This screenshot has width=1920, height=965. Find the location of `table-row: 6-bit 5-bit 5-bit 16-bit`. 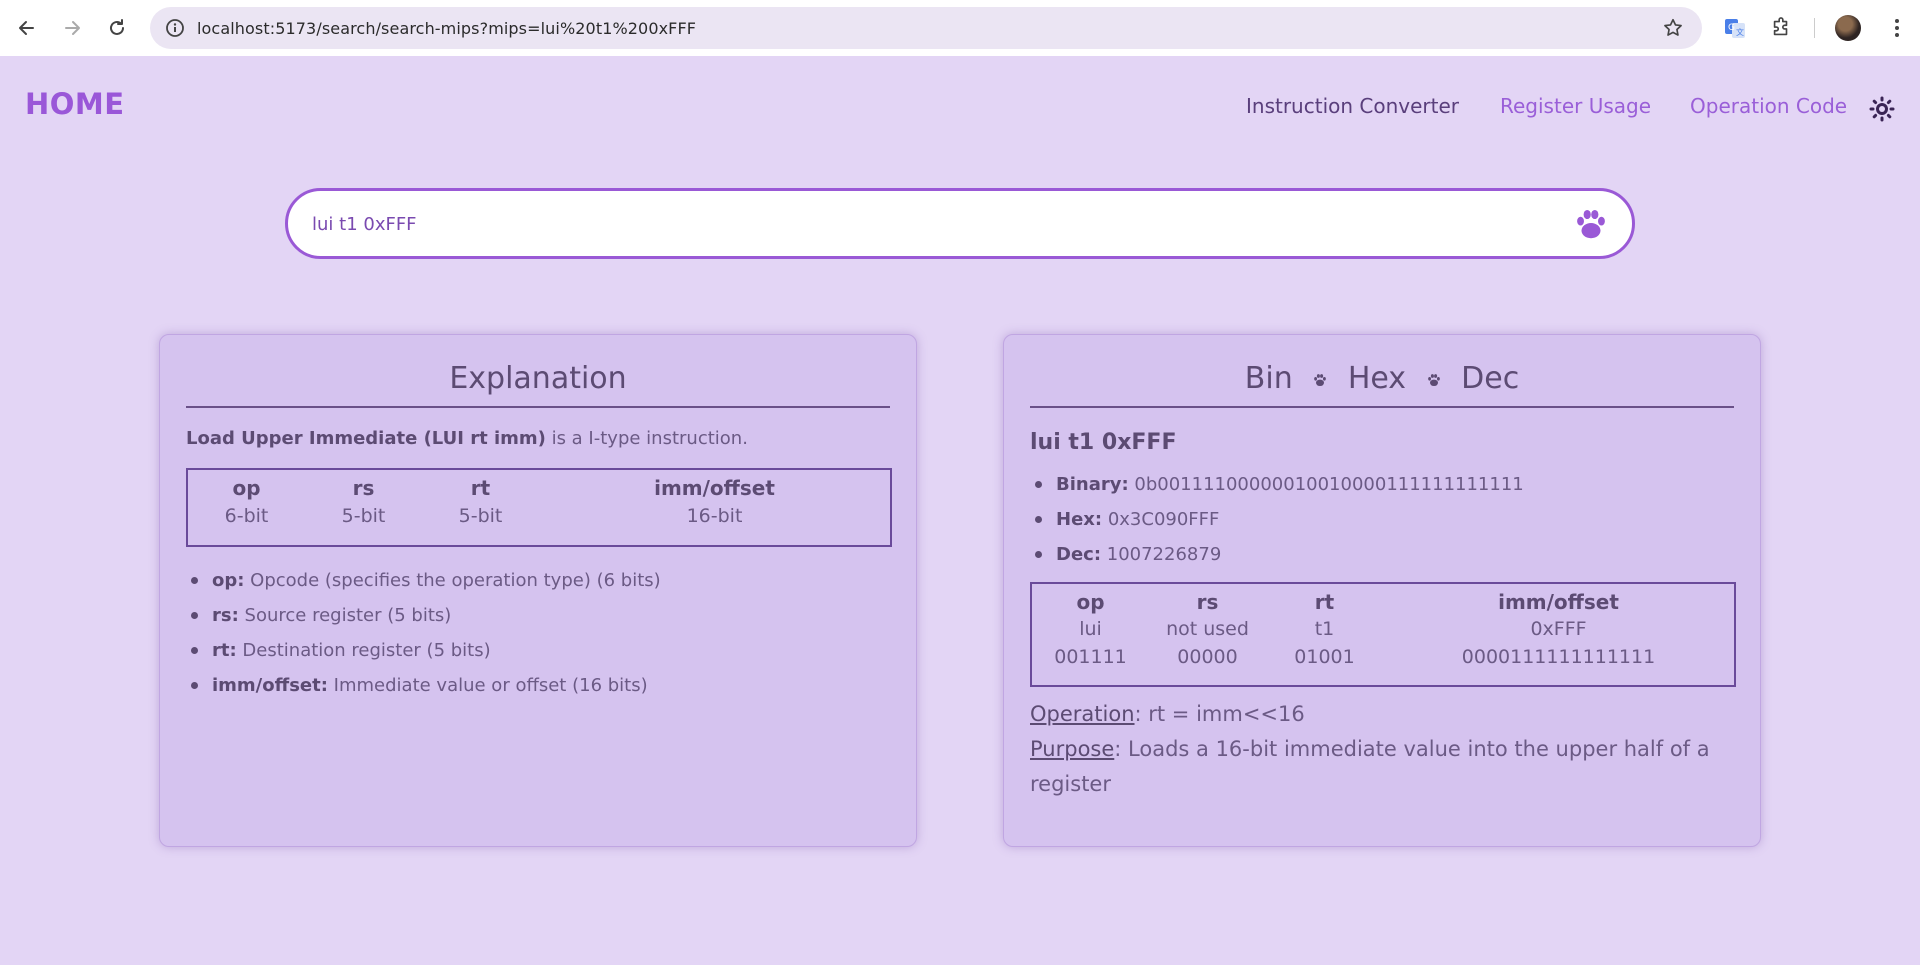

table-row: 6-bit 5-bit 5-bit 16-bit is located at coordinates (539, 517).